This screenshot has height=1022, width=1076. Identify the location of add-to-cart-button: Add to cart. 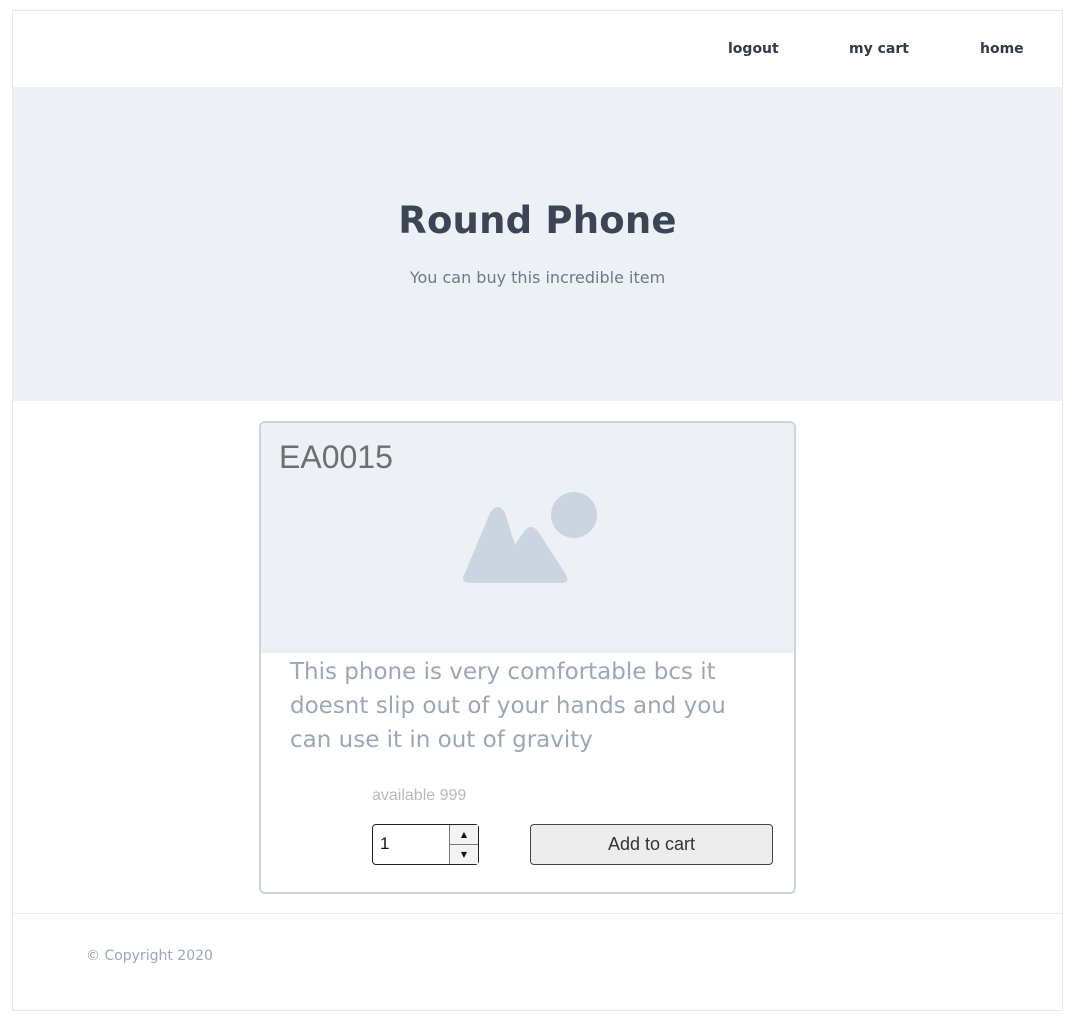
(651, 844).